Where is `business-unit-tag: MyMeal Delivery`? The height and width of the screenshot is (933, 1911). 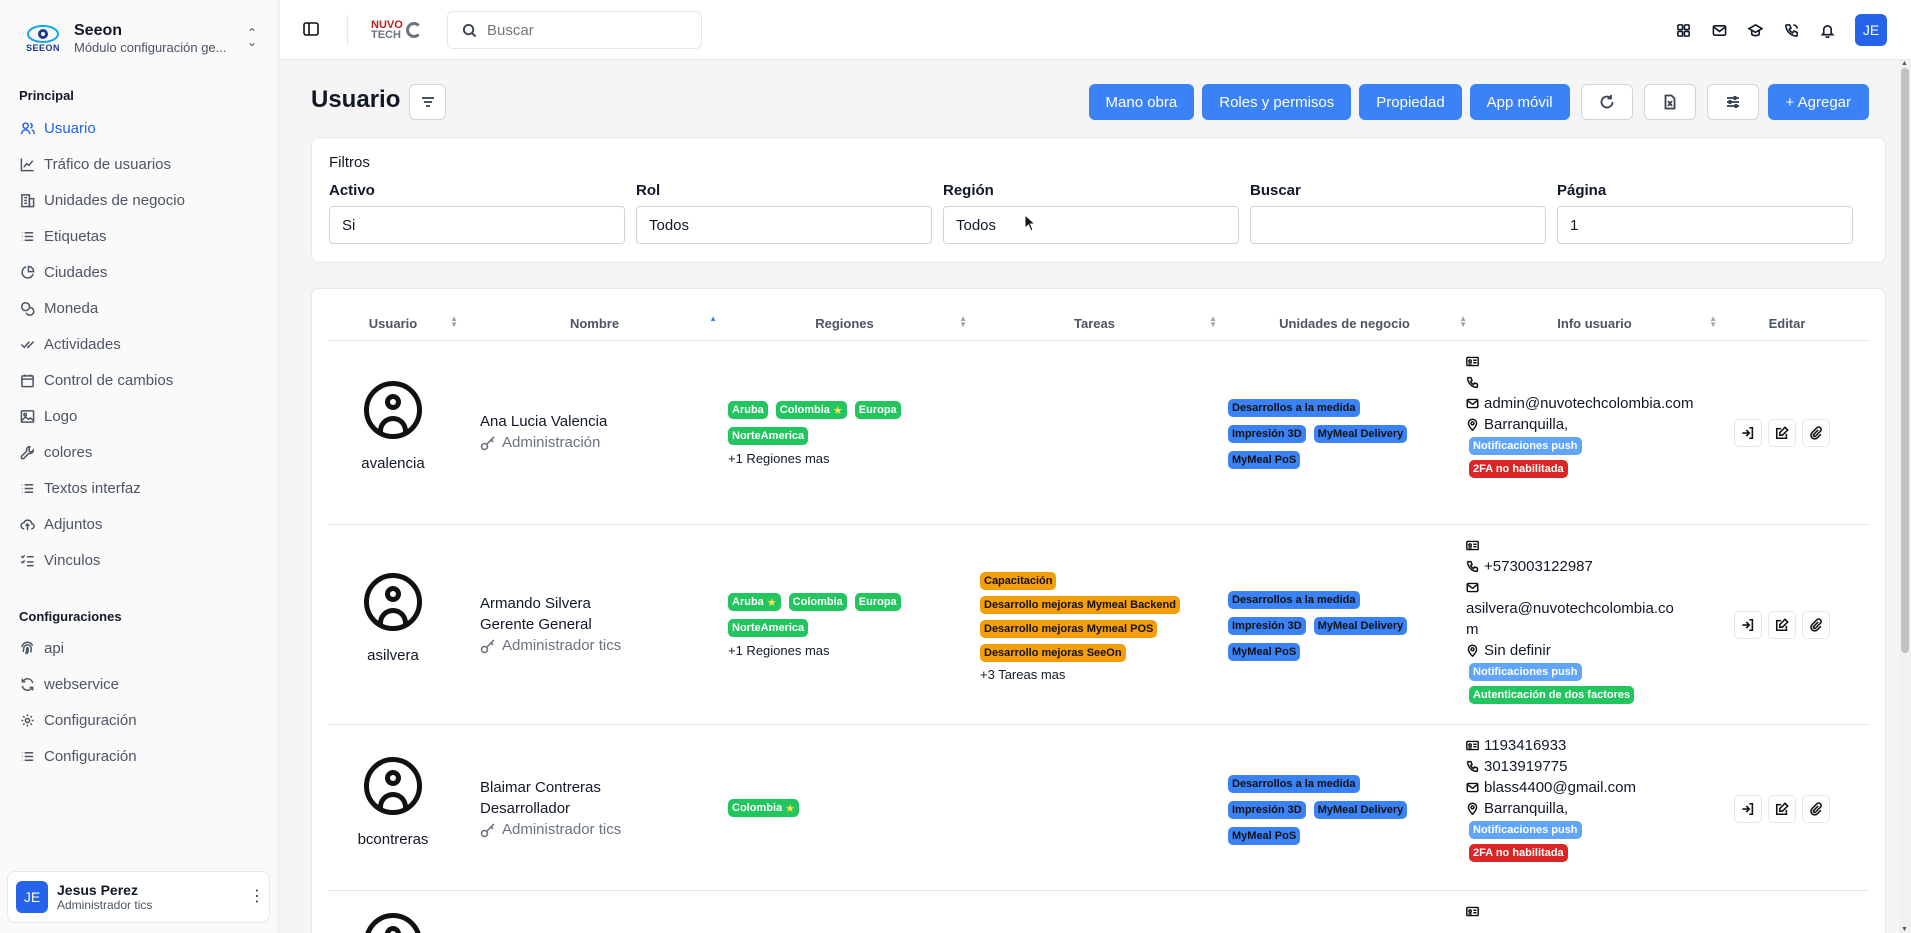 business-unit-tag: MyMeal Delivery is located at coordinates (1360, 434).